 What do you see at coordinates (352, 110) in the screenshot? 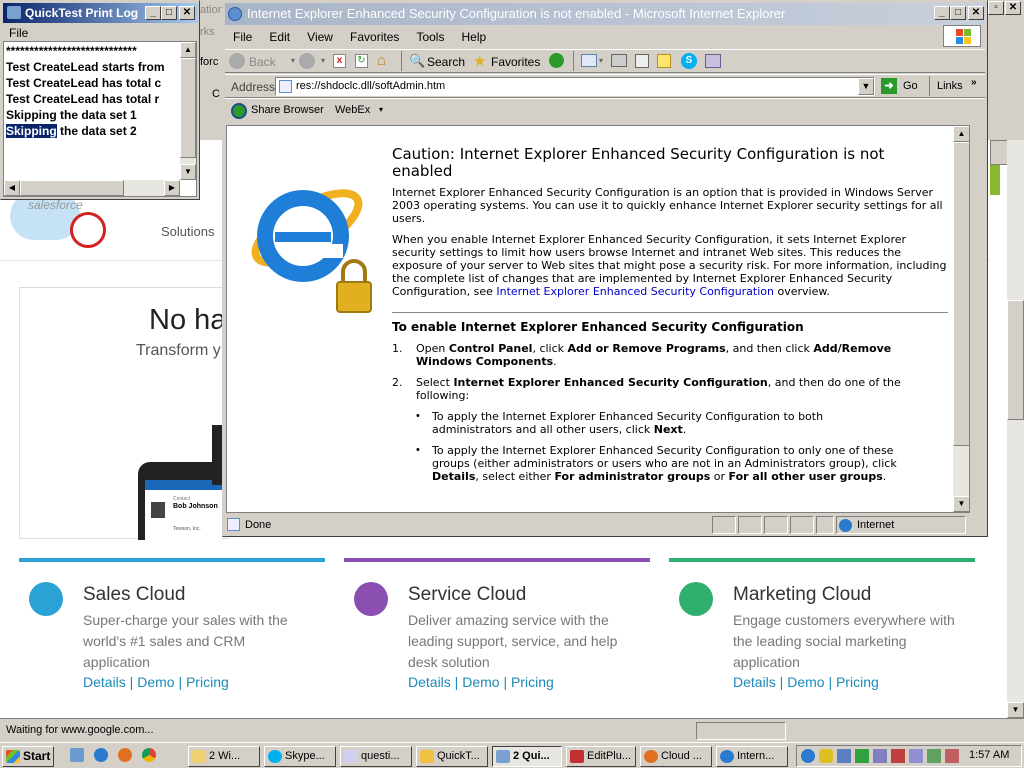
I see `webex-button: WebEx` at bounding box center [352, 110].